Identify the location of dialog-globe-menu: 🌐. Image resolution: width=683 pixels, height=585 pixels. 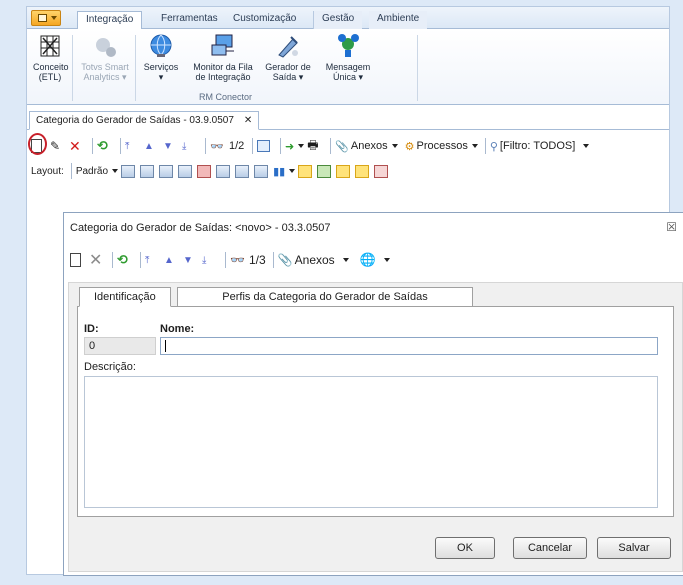
(375, 260).